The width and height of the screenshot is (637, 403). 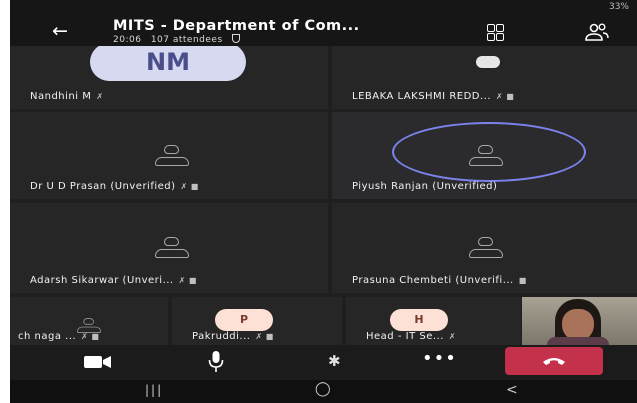 I want to click on video-off-icon, so click(x=488, y=62).